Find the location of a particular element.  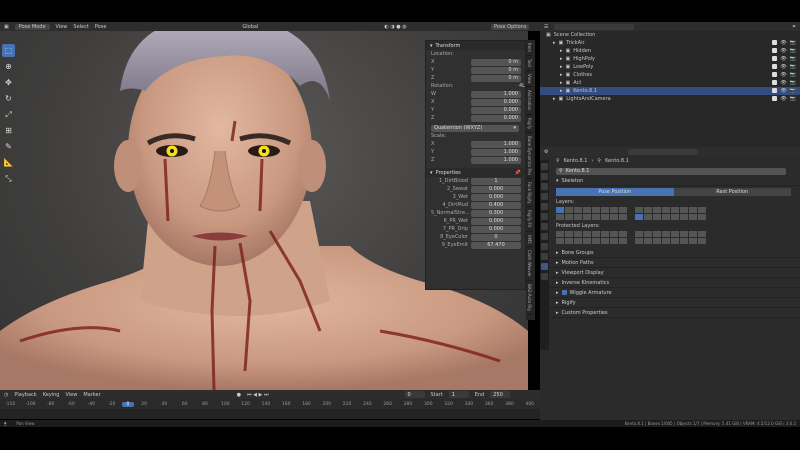

menu-pose: Pose is located at coordinates (101, 27).